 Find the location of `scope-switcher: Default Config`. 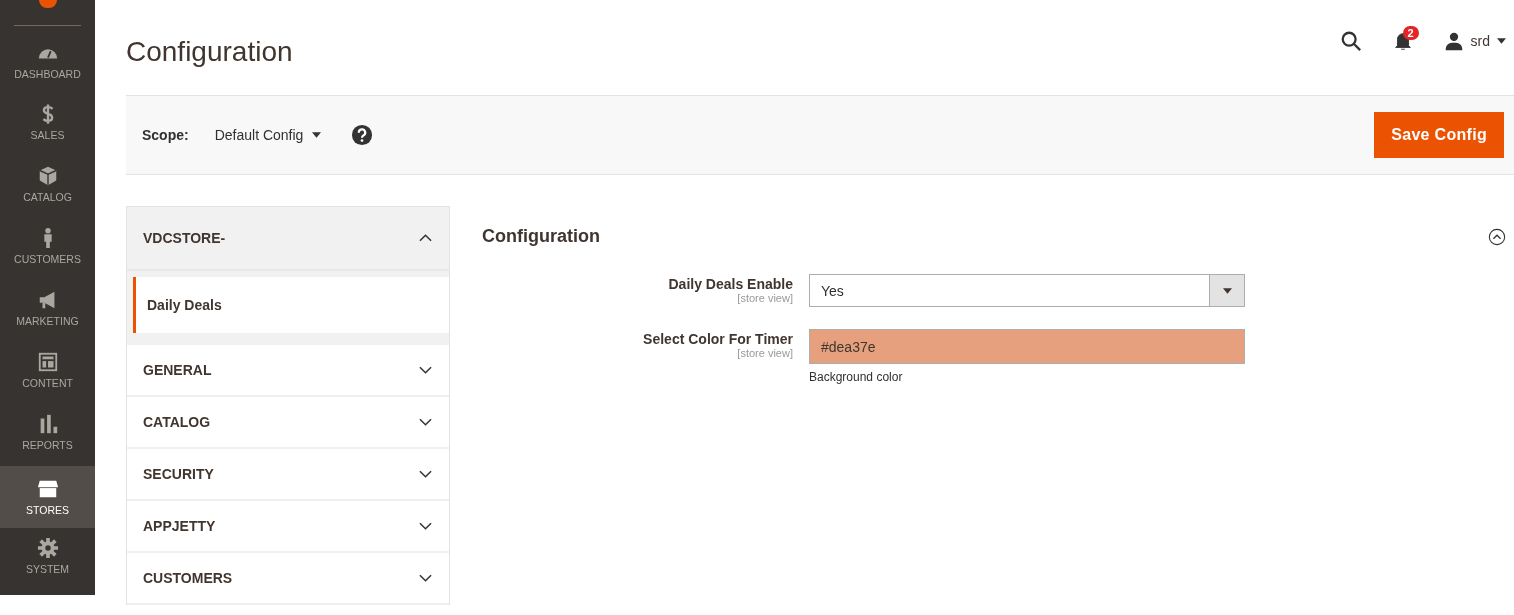

scope-switcher: Default Config is located at coordinates (268, 135).